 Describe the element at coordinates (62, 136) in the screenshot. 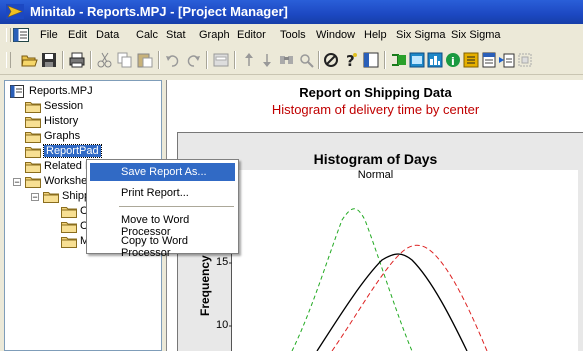

I see `tree-item-label: Graphs` at that location.